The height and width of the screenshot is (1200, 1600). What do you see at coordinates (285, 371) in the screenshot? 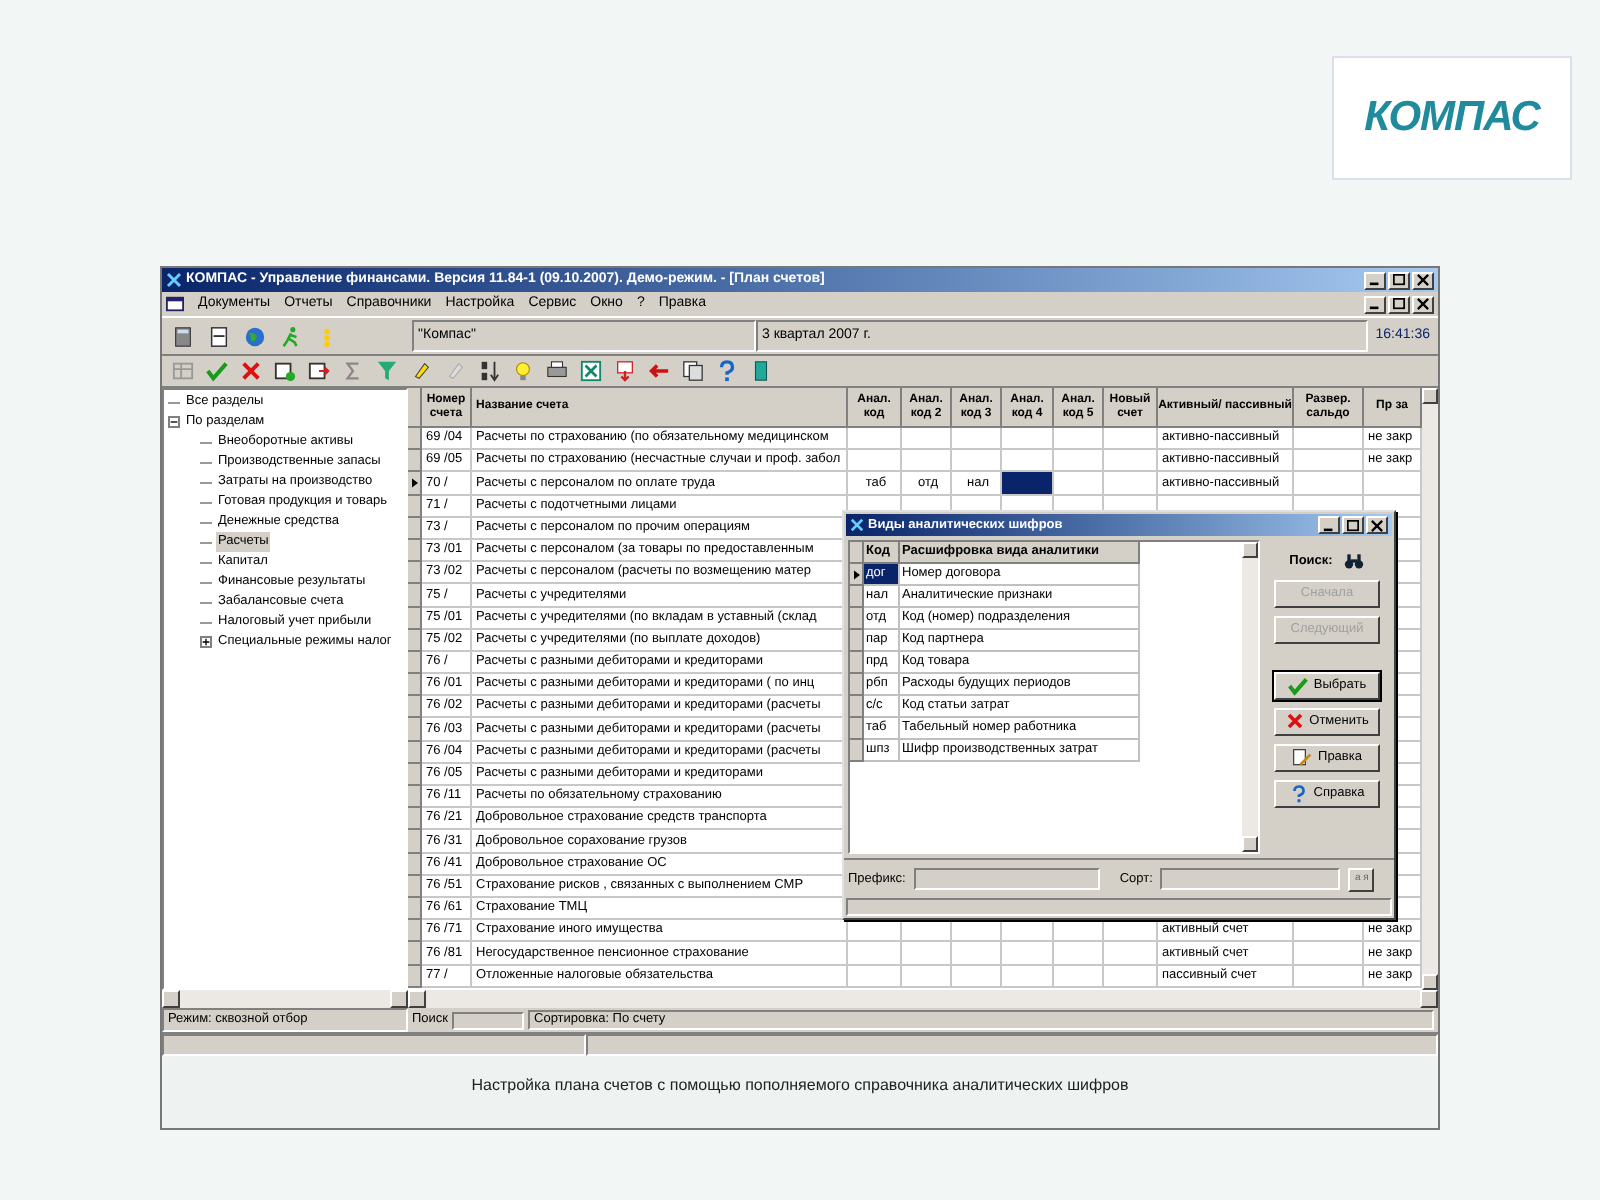
I see `document-add-icon` at bounding box center [285, 371].